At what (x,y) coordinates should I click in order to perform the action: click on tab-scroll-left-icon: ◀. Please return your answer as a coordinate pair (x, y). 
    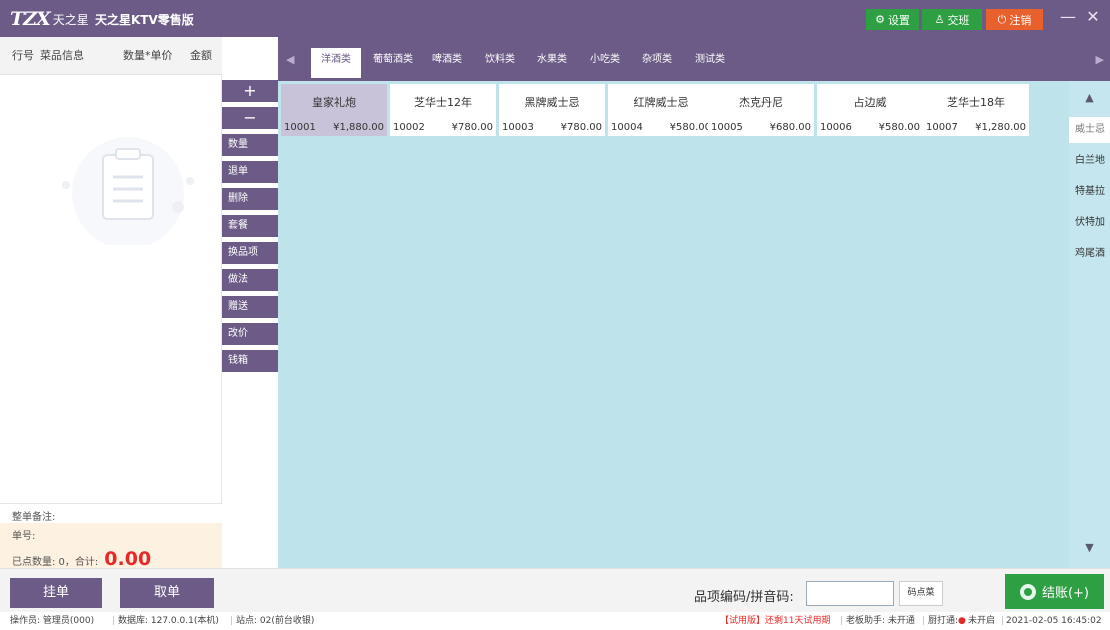
    Looking at the image, I should click on (290, 59).